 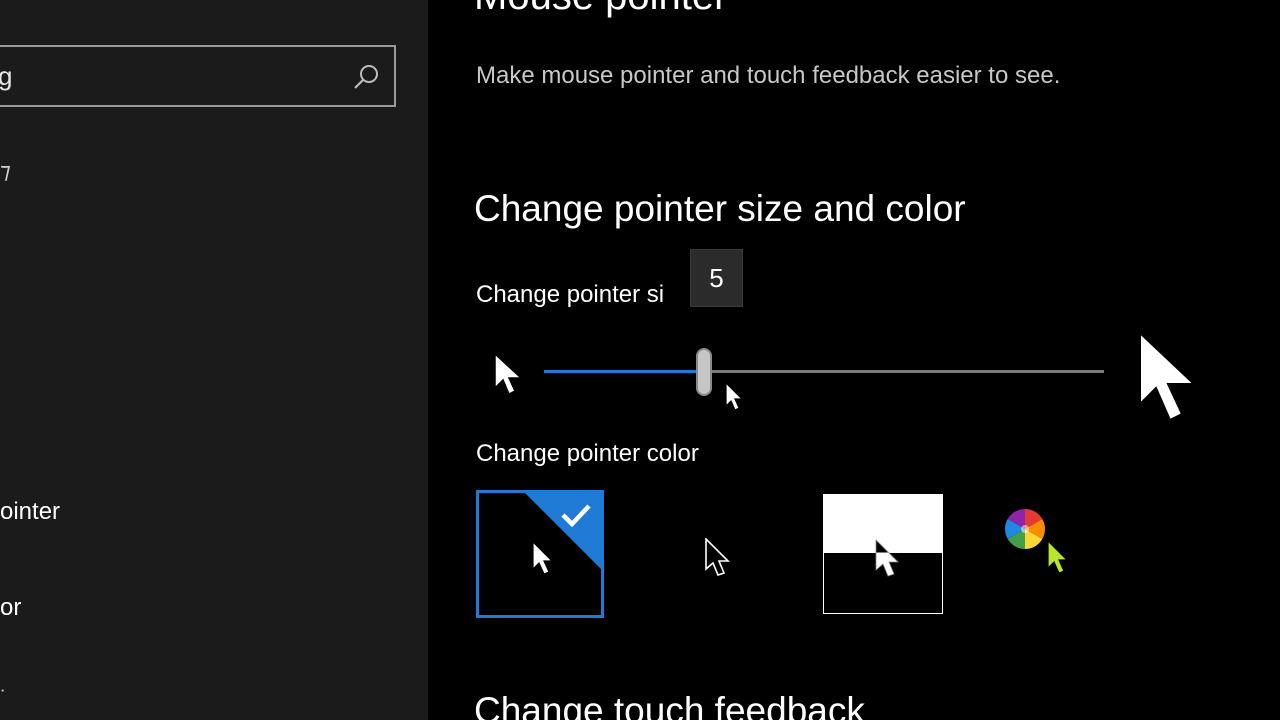 What do you see at coordinates (624, 371) in the screenshot?
I see `slider-fill` at bounding box center [624, 371].